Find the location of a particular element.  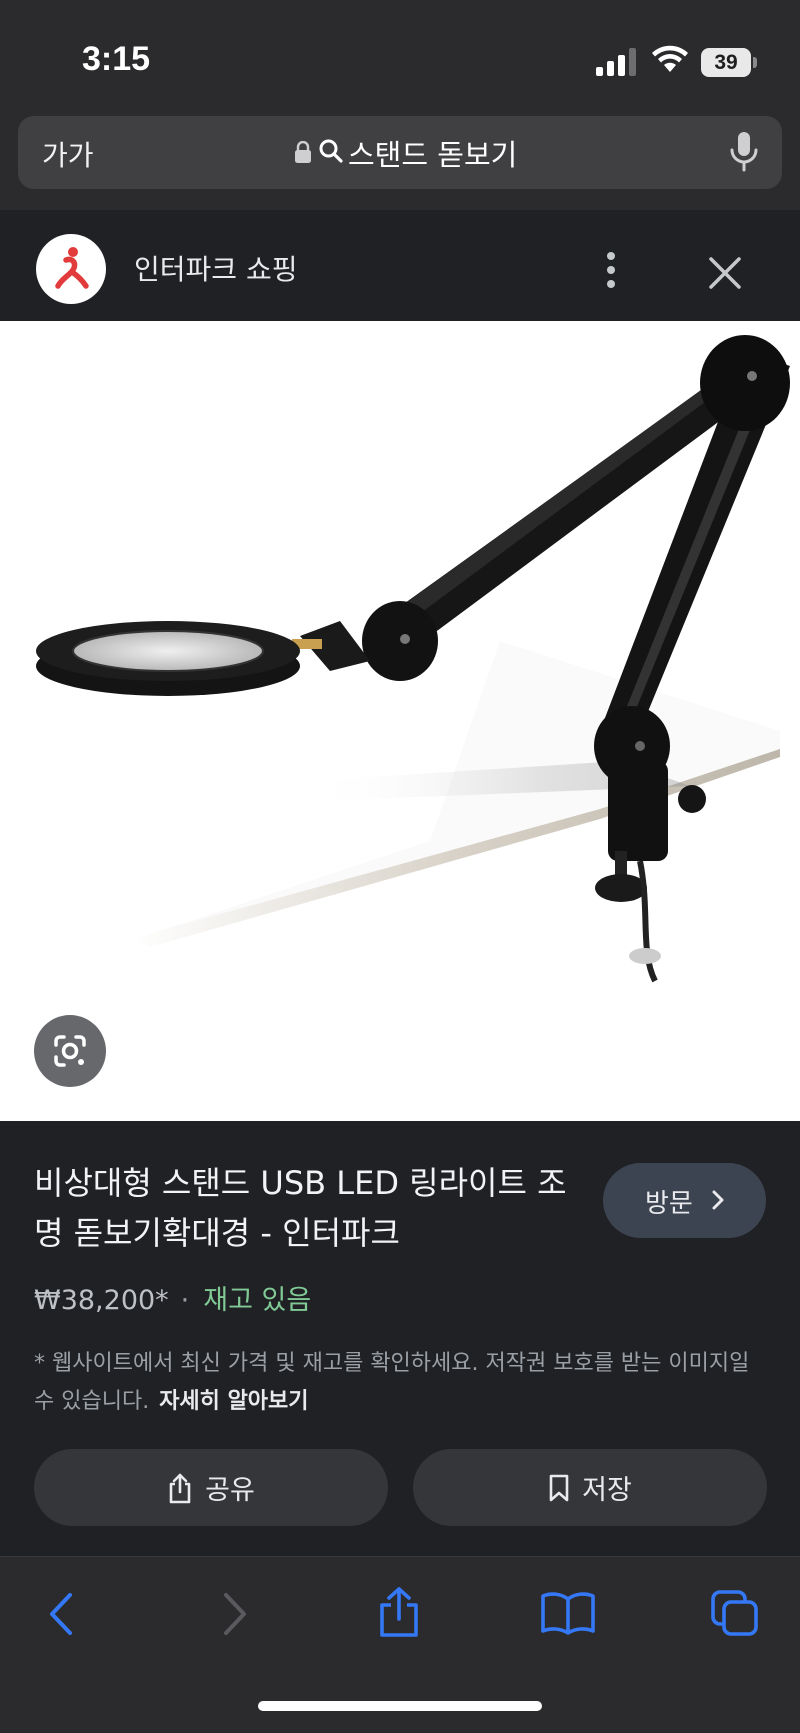

merchant-name: 인터파크 쇼핑 is located at coordinates (216, 269).